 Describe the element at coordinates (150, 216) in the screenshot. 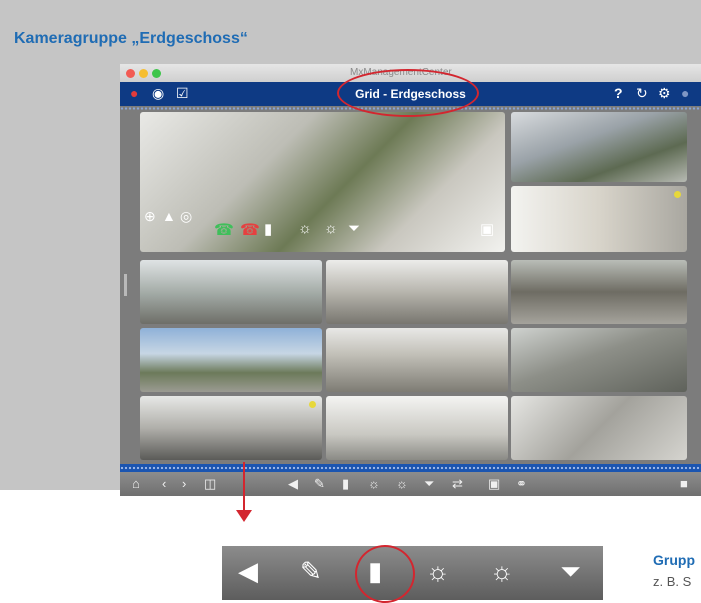

I see `zoom-in-icon: ⊕` at that location.